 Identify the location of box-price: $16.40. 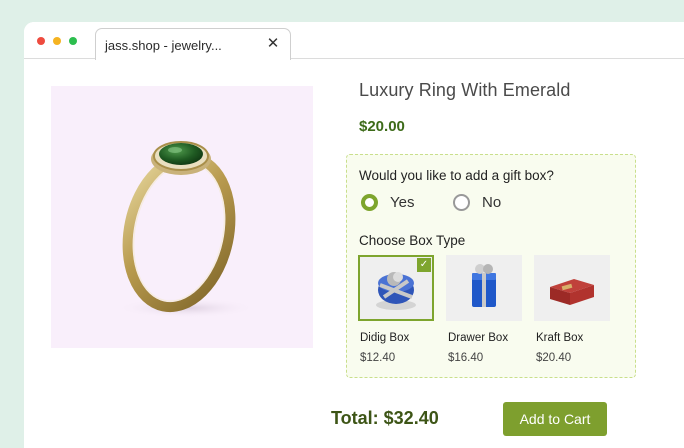
(466, 358).